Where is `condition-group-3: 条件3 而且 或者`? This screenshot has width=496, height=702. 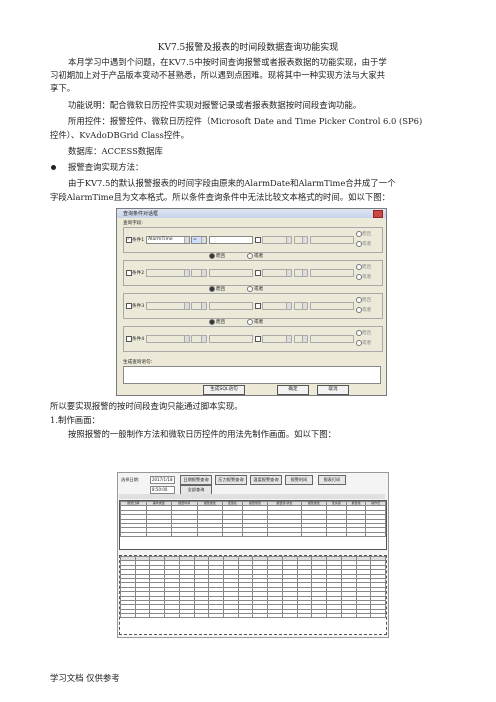 condition-group-3: 条件3 而且 或者 is located at coordinates (253, 306).